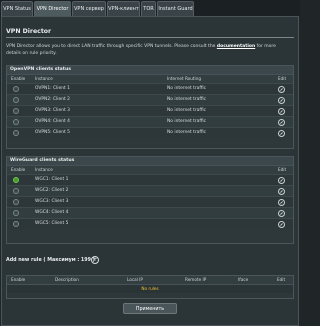 The height and width of the screenshot is (326, 320). What do you see at coordinates (196, 279) in the screenshot?
I see `col-remote-ip: Remote IP` at bounding box center [196, 279].